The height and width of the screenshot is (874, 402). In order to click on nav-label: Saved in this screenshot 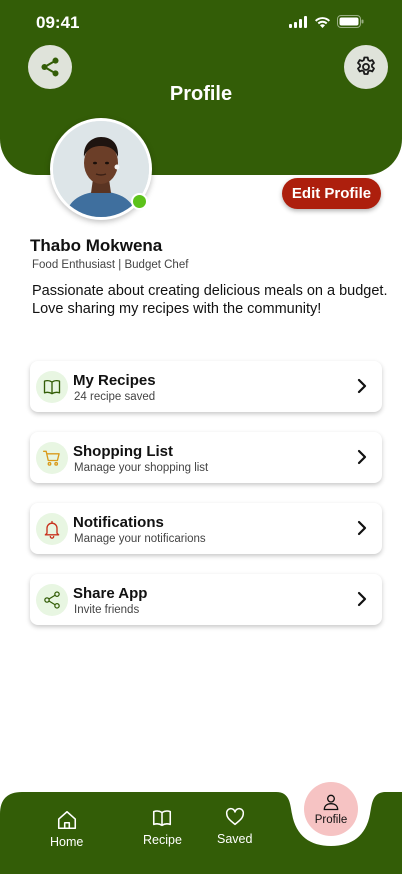, I will do `click(235, 839)`.